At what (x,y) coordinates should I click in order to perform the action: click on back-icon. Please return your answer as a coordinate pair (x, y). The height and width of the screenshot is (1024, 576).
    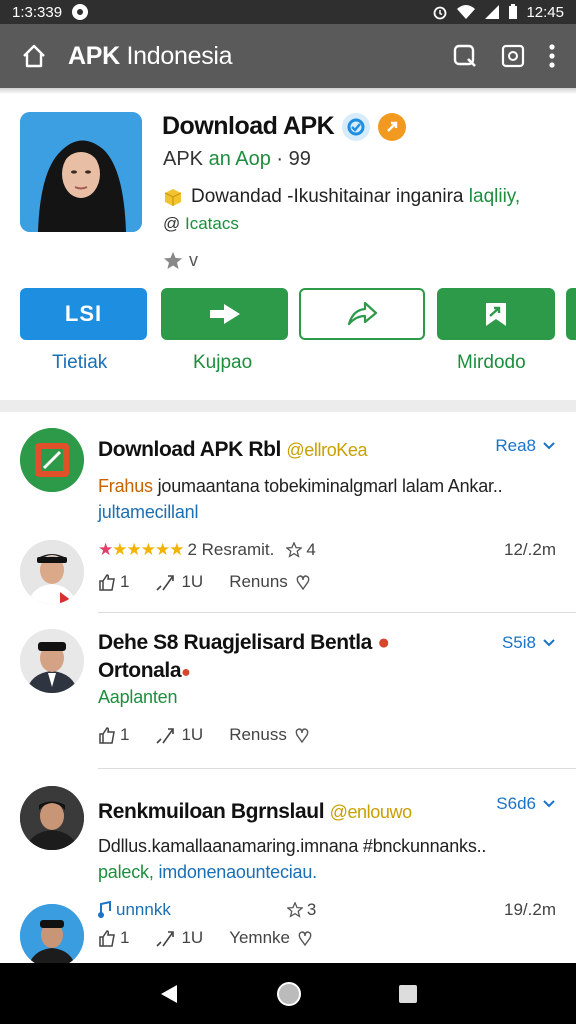
    Looking at the image, I should click on (169, 994).